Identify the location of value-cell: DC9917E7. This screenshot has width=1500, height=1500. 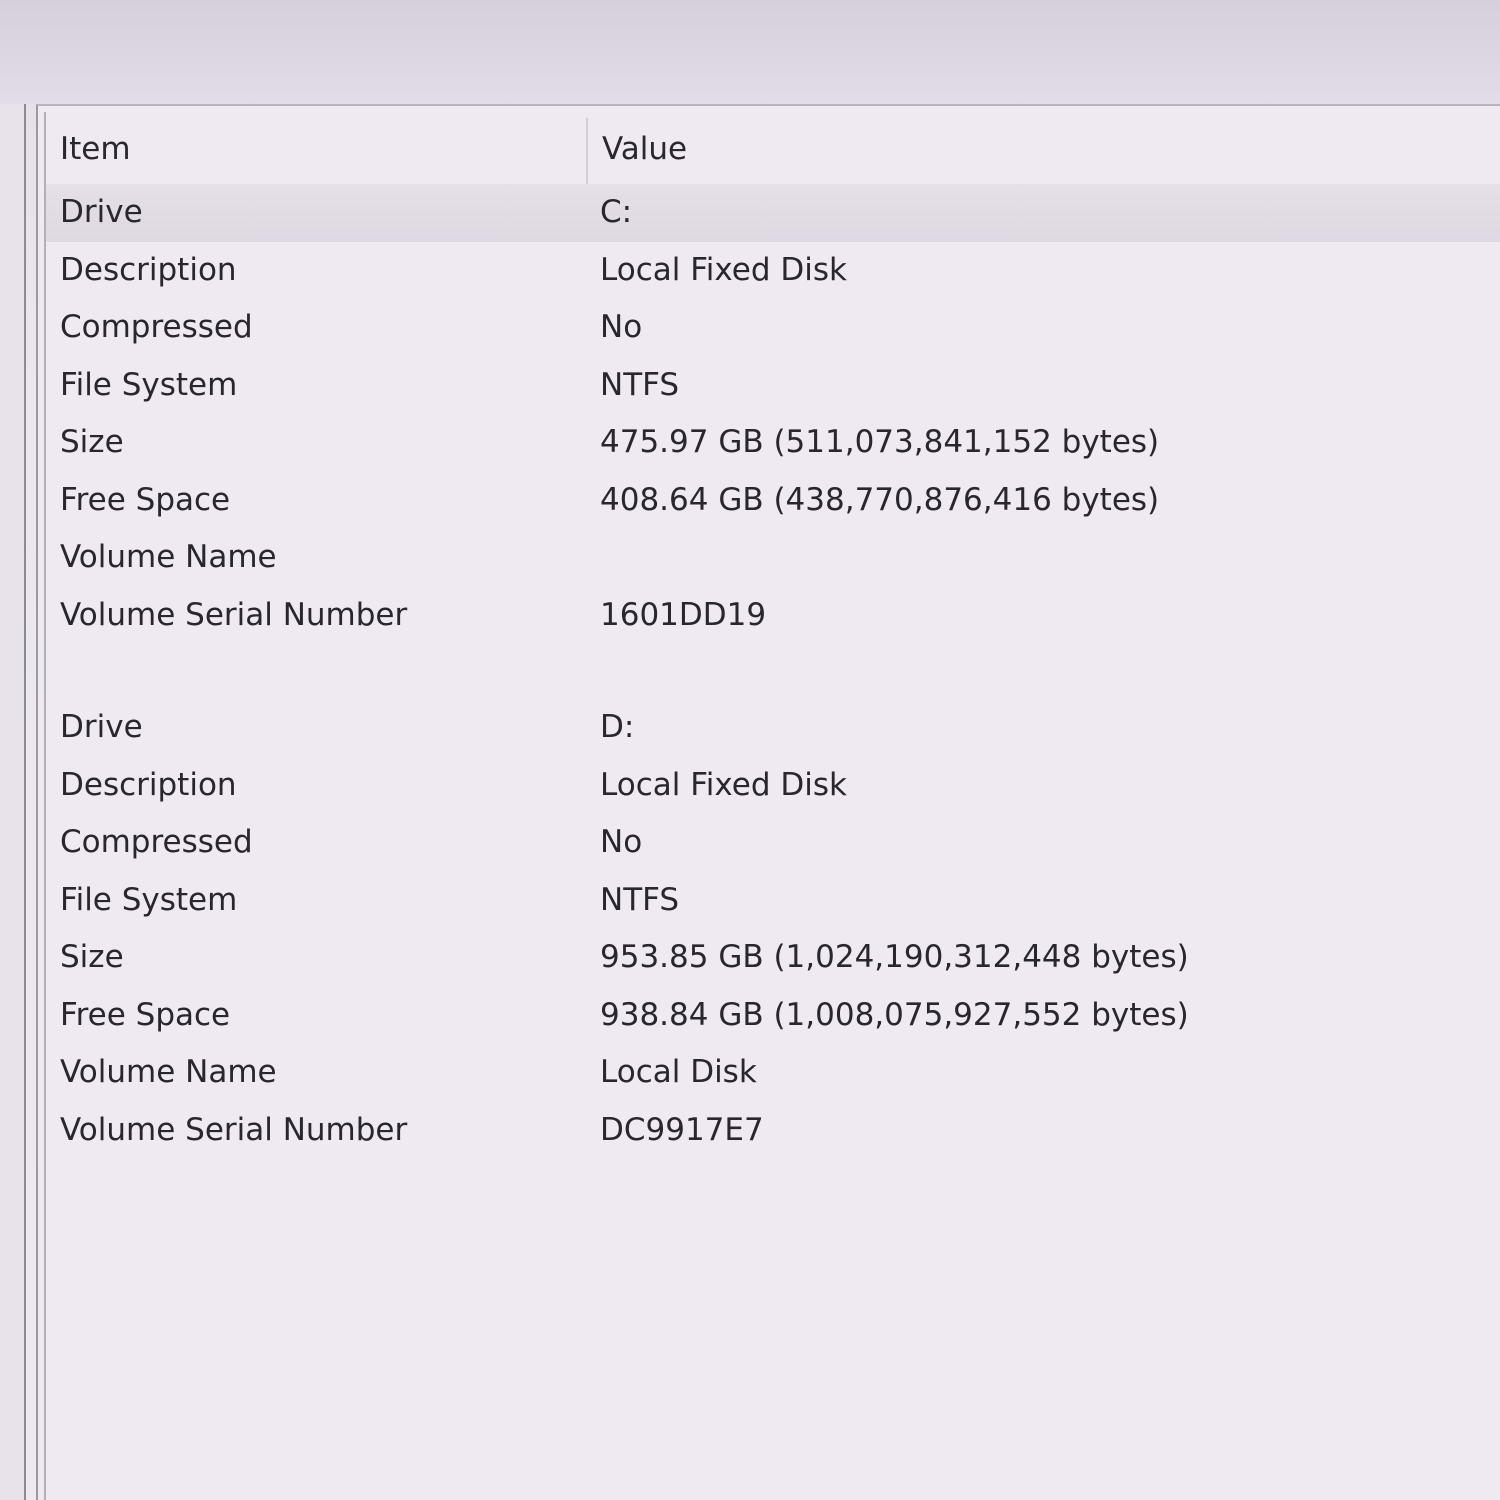
(682, 1129).